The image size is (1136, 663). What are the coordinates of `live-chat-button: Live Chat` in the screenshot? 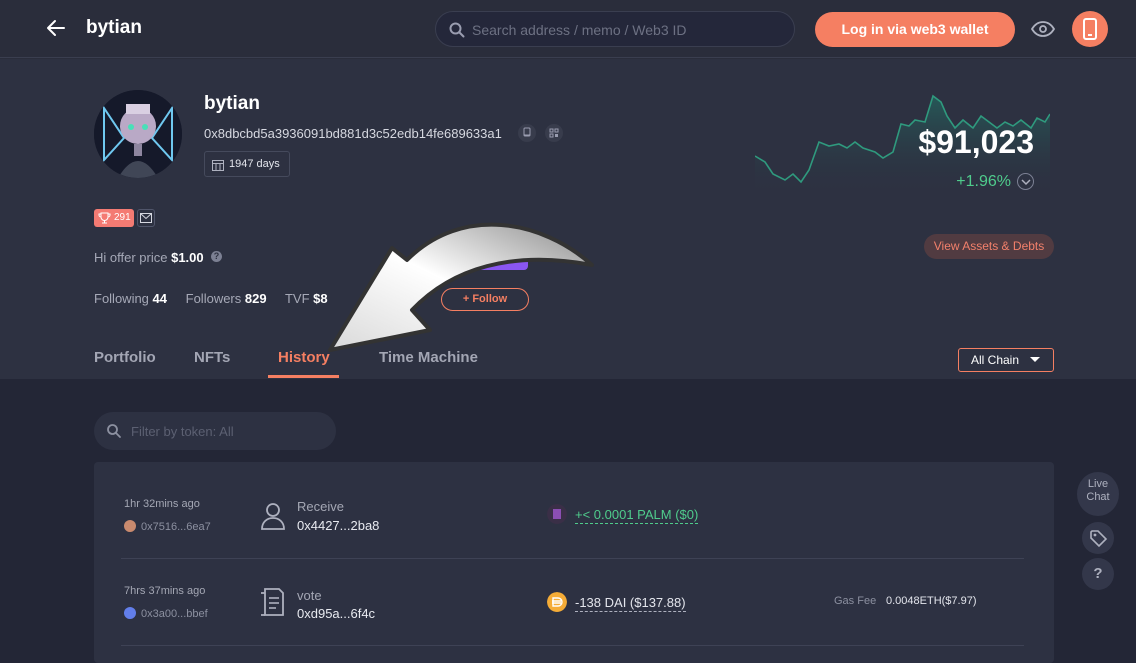 It's located at (1098, 494).